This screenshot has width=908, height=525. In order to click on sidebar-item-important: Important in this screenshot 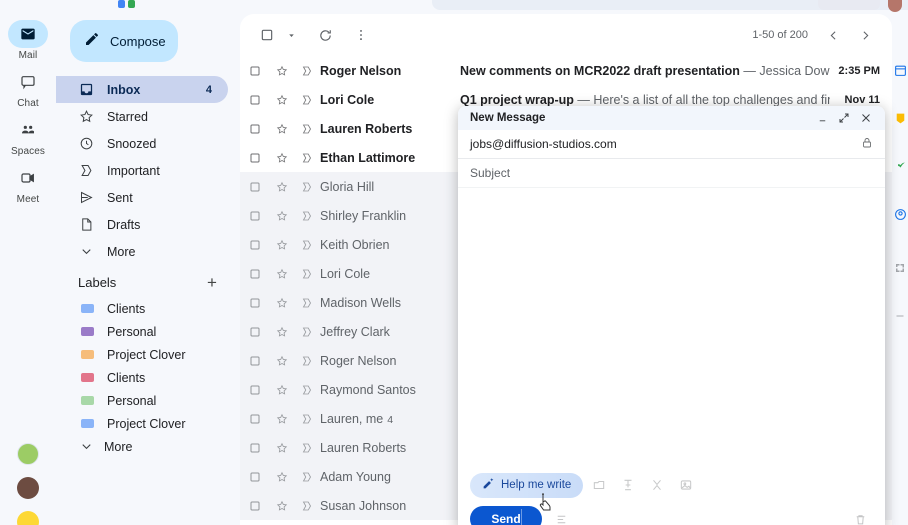, I will do `click(142, 170)`.